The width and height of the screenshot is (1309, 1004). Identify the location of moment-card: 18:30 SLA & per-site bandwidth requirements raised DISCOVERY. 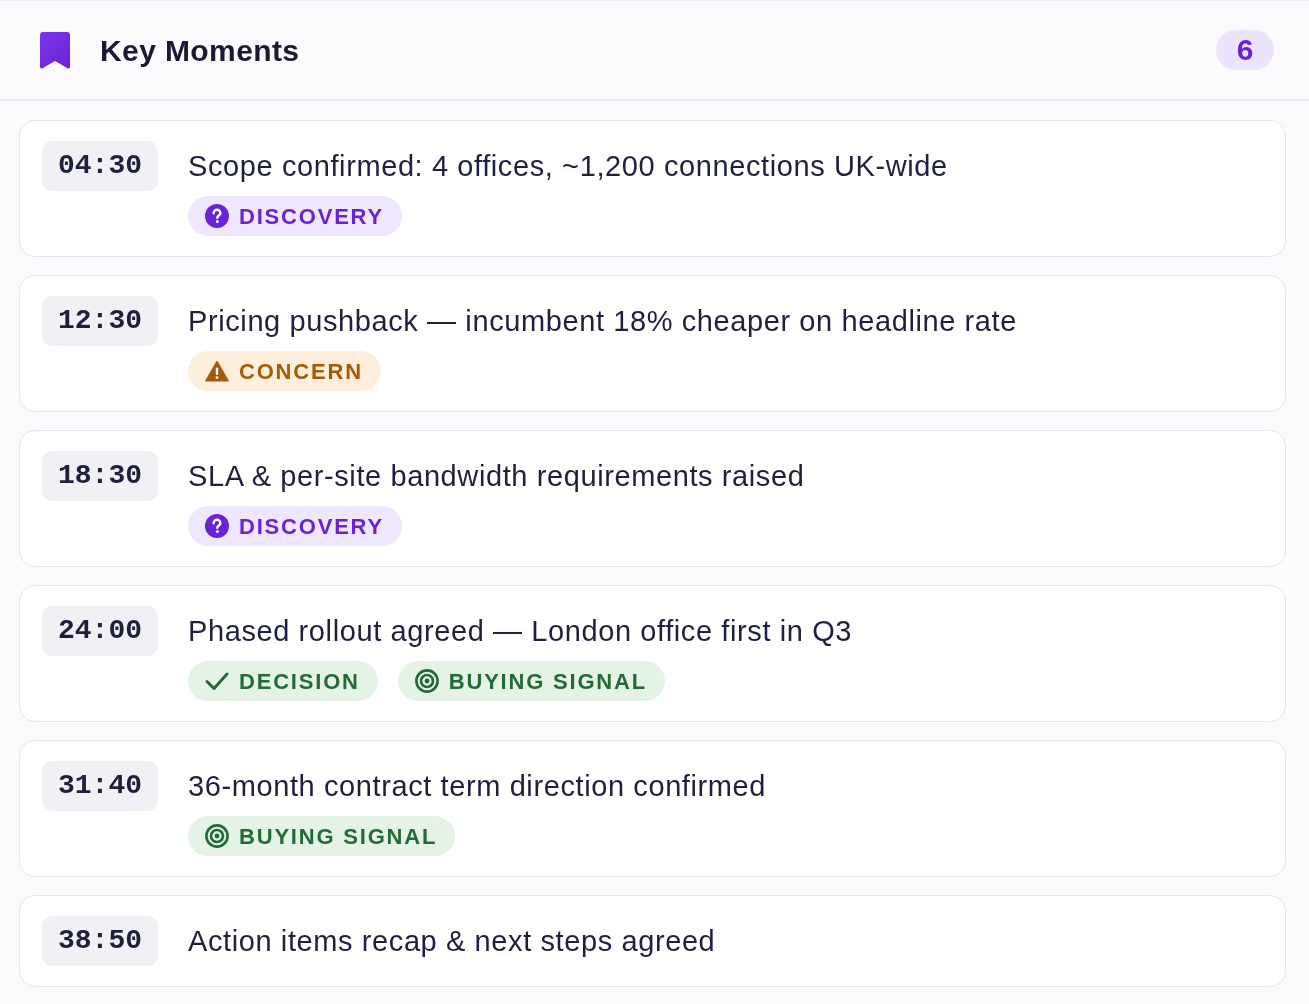
(652, 498).